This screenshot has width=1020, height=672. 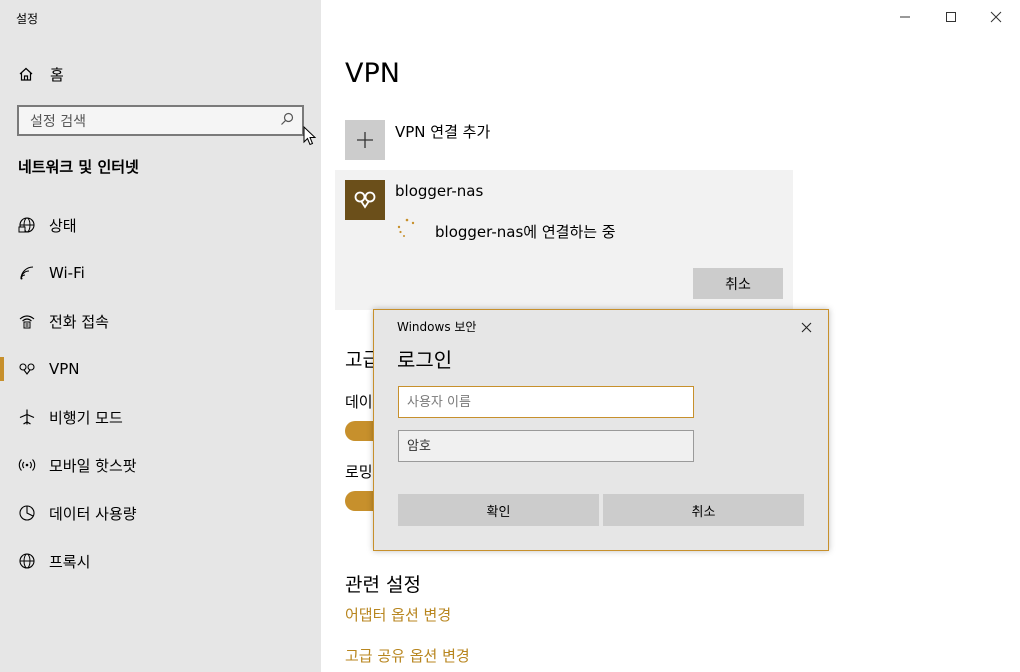 What do you see at coordinates (63, 225) in the screenshot?
I see `sidebar-item-label: 상태` at bounding box center [63, 225].